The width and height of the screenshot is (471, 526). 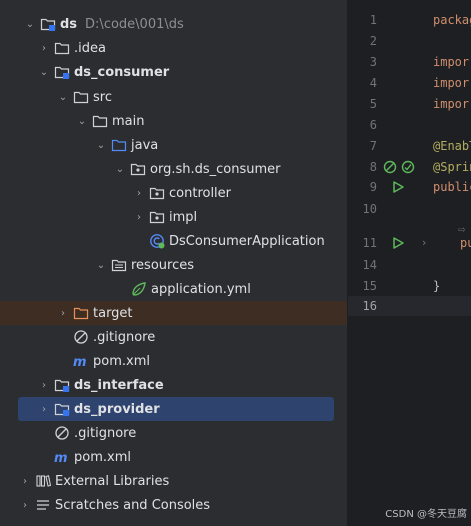 What do you see at coordinates (452, 187) in the screenshot?
I see `code-text: public` at bounding box center [452, 187].